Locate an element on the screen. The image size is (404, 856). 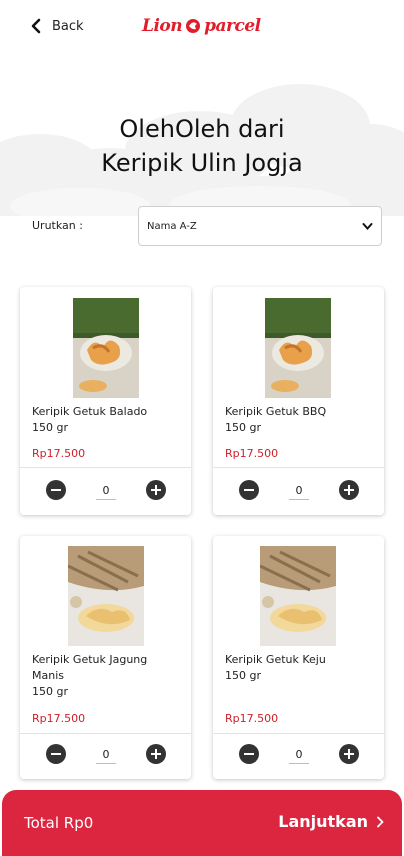
continue-button: Lanjutkan is located at coordinates (331, 821).